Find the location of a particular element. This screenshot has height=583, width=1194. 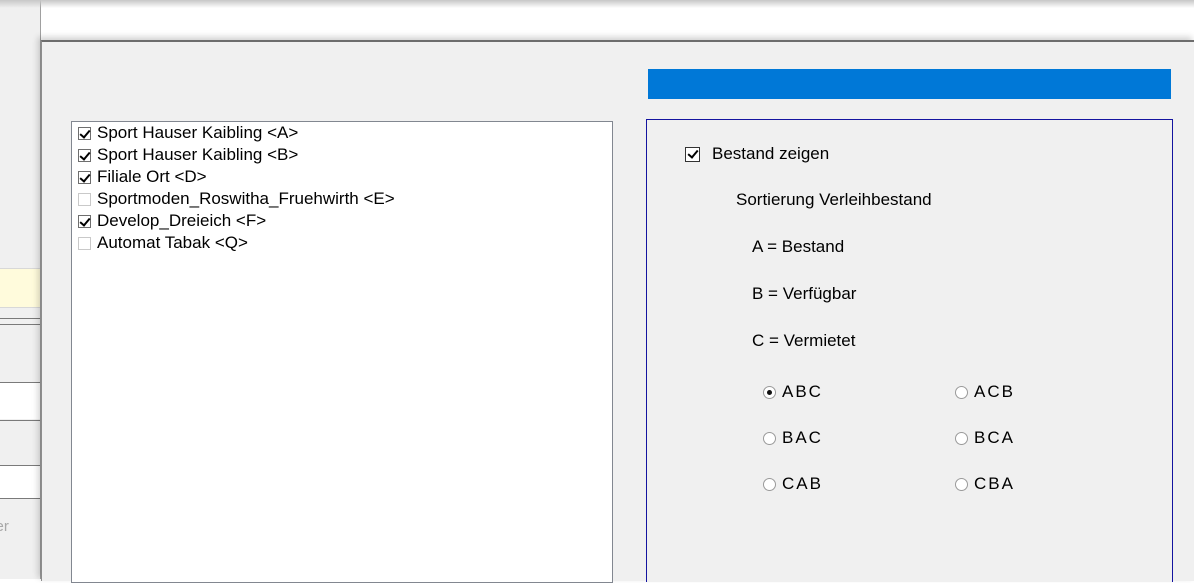

radio-label: BAC is located at coordinates (802, 437).